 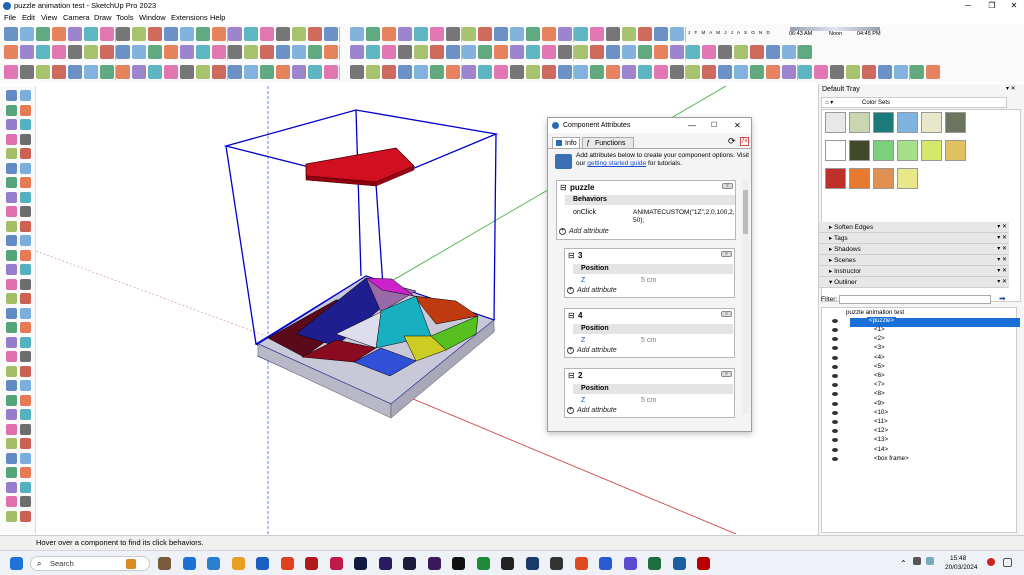 What do you see at coordinates (879, 385) in the screenshot?
I see `outliner-item: <7>` at bounding box center [879, 385].